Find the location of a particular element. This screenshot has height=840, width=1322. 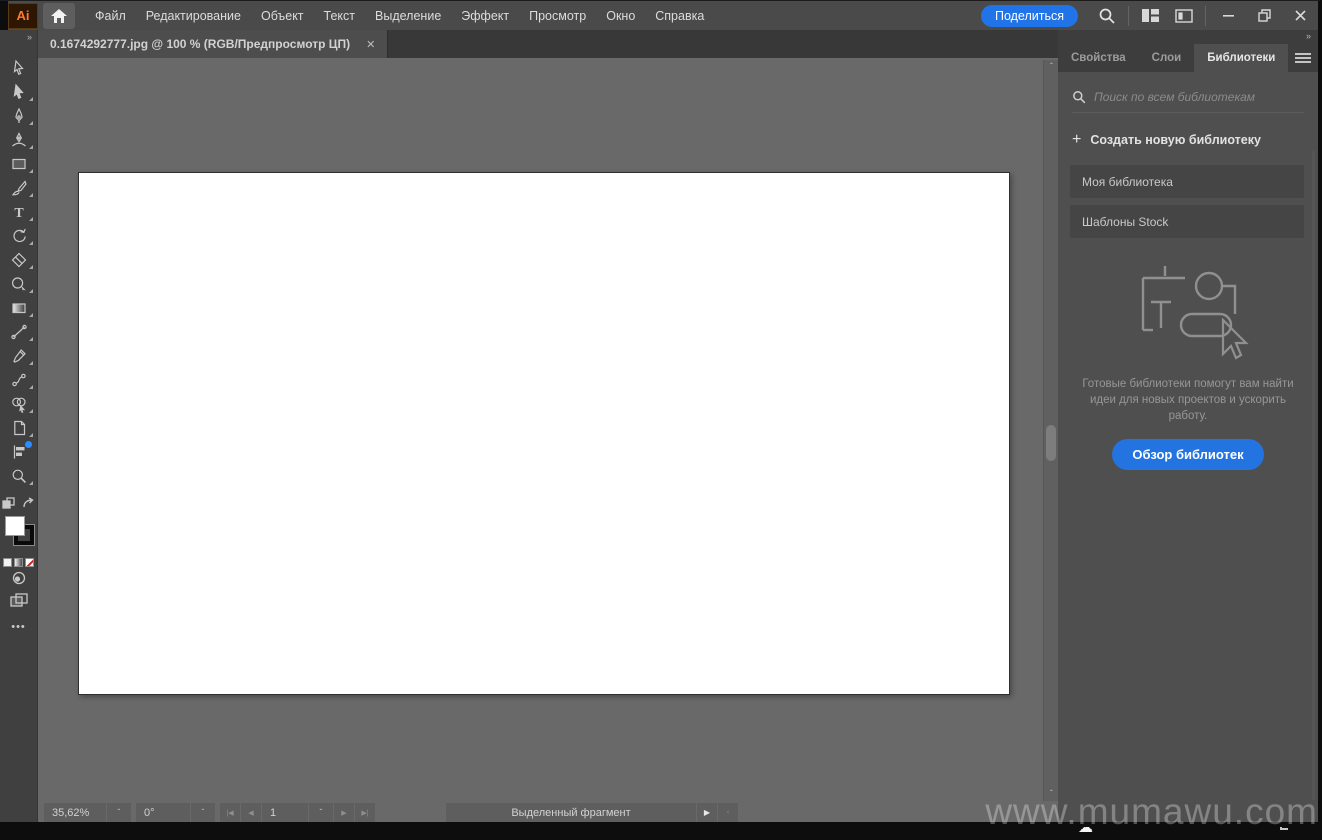

cloud-sync-icon: ☁ is located at coordinates (1085, 827).